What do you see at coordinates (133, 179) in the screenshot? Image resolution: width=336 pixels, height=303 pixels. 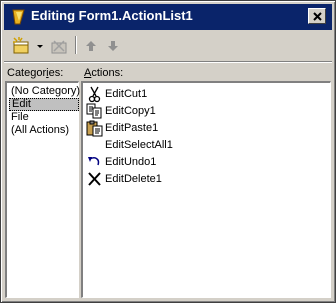 I see `action-label: EditDelete1` at bounding box center [133, 179].